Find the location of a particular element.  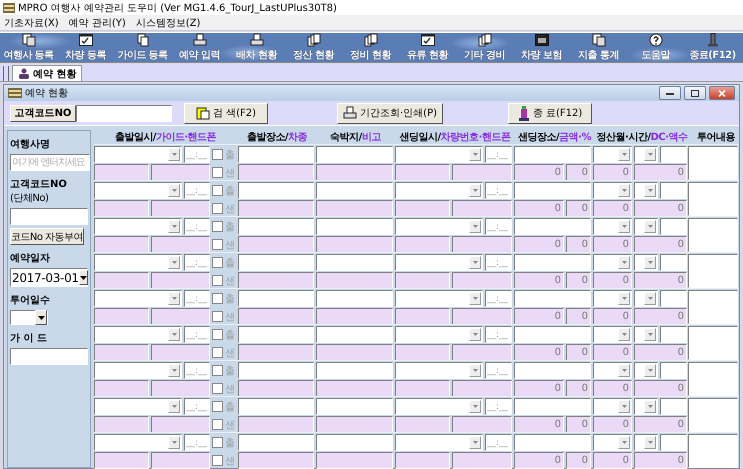

toolbar-button: 차량 보험 is located at coordinates (541, 47).